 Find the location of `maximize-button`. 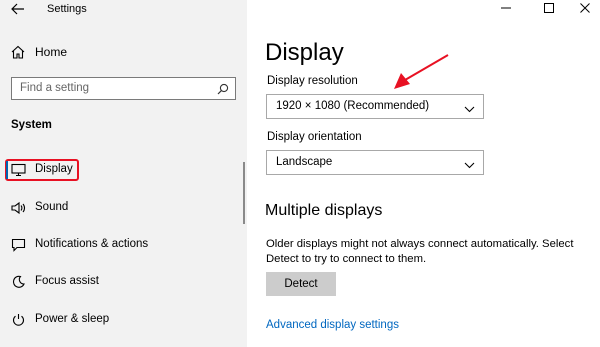

maximize-button is located at coordinates (549, 8).